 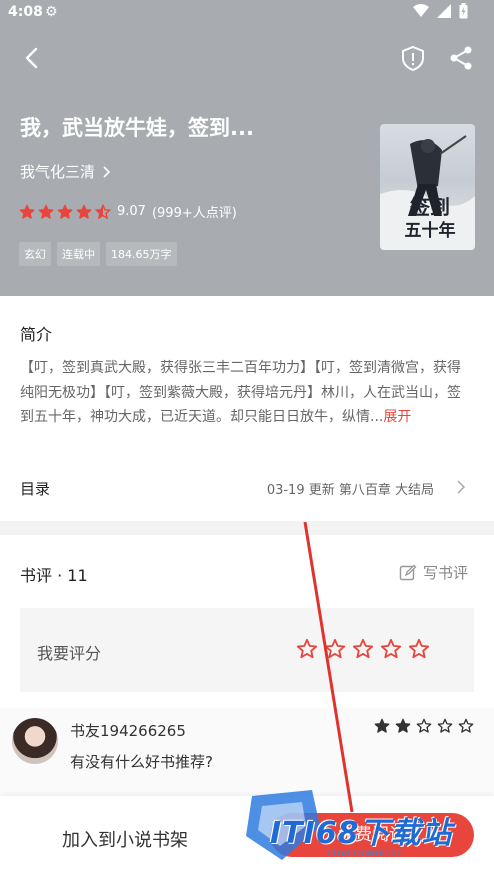 What do you see at coordinates (247, 488) in the screenshot?
I see `catalog-row: 目录 03-19 更新 第八百章 大结局` at bounding box center [247, 488].